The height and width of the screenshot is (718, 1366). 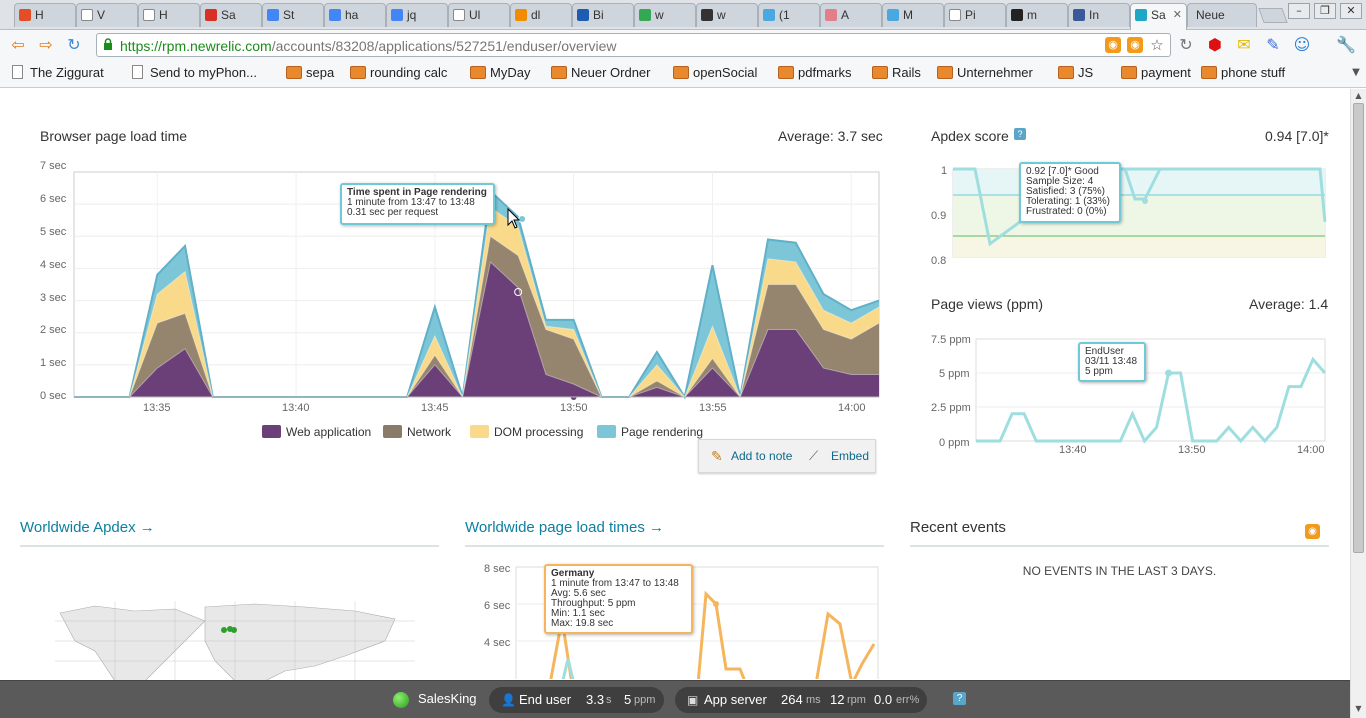 I want to click on browser-tab: Pi, so click(x=975, y=15).